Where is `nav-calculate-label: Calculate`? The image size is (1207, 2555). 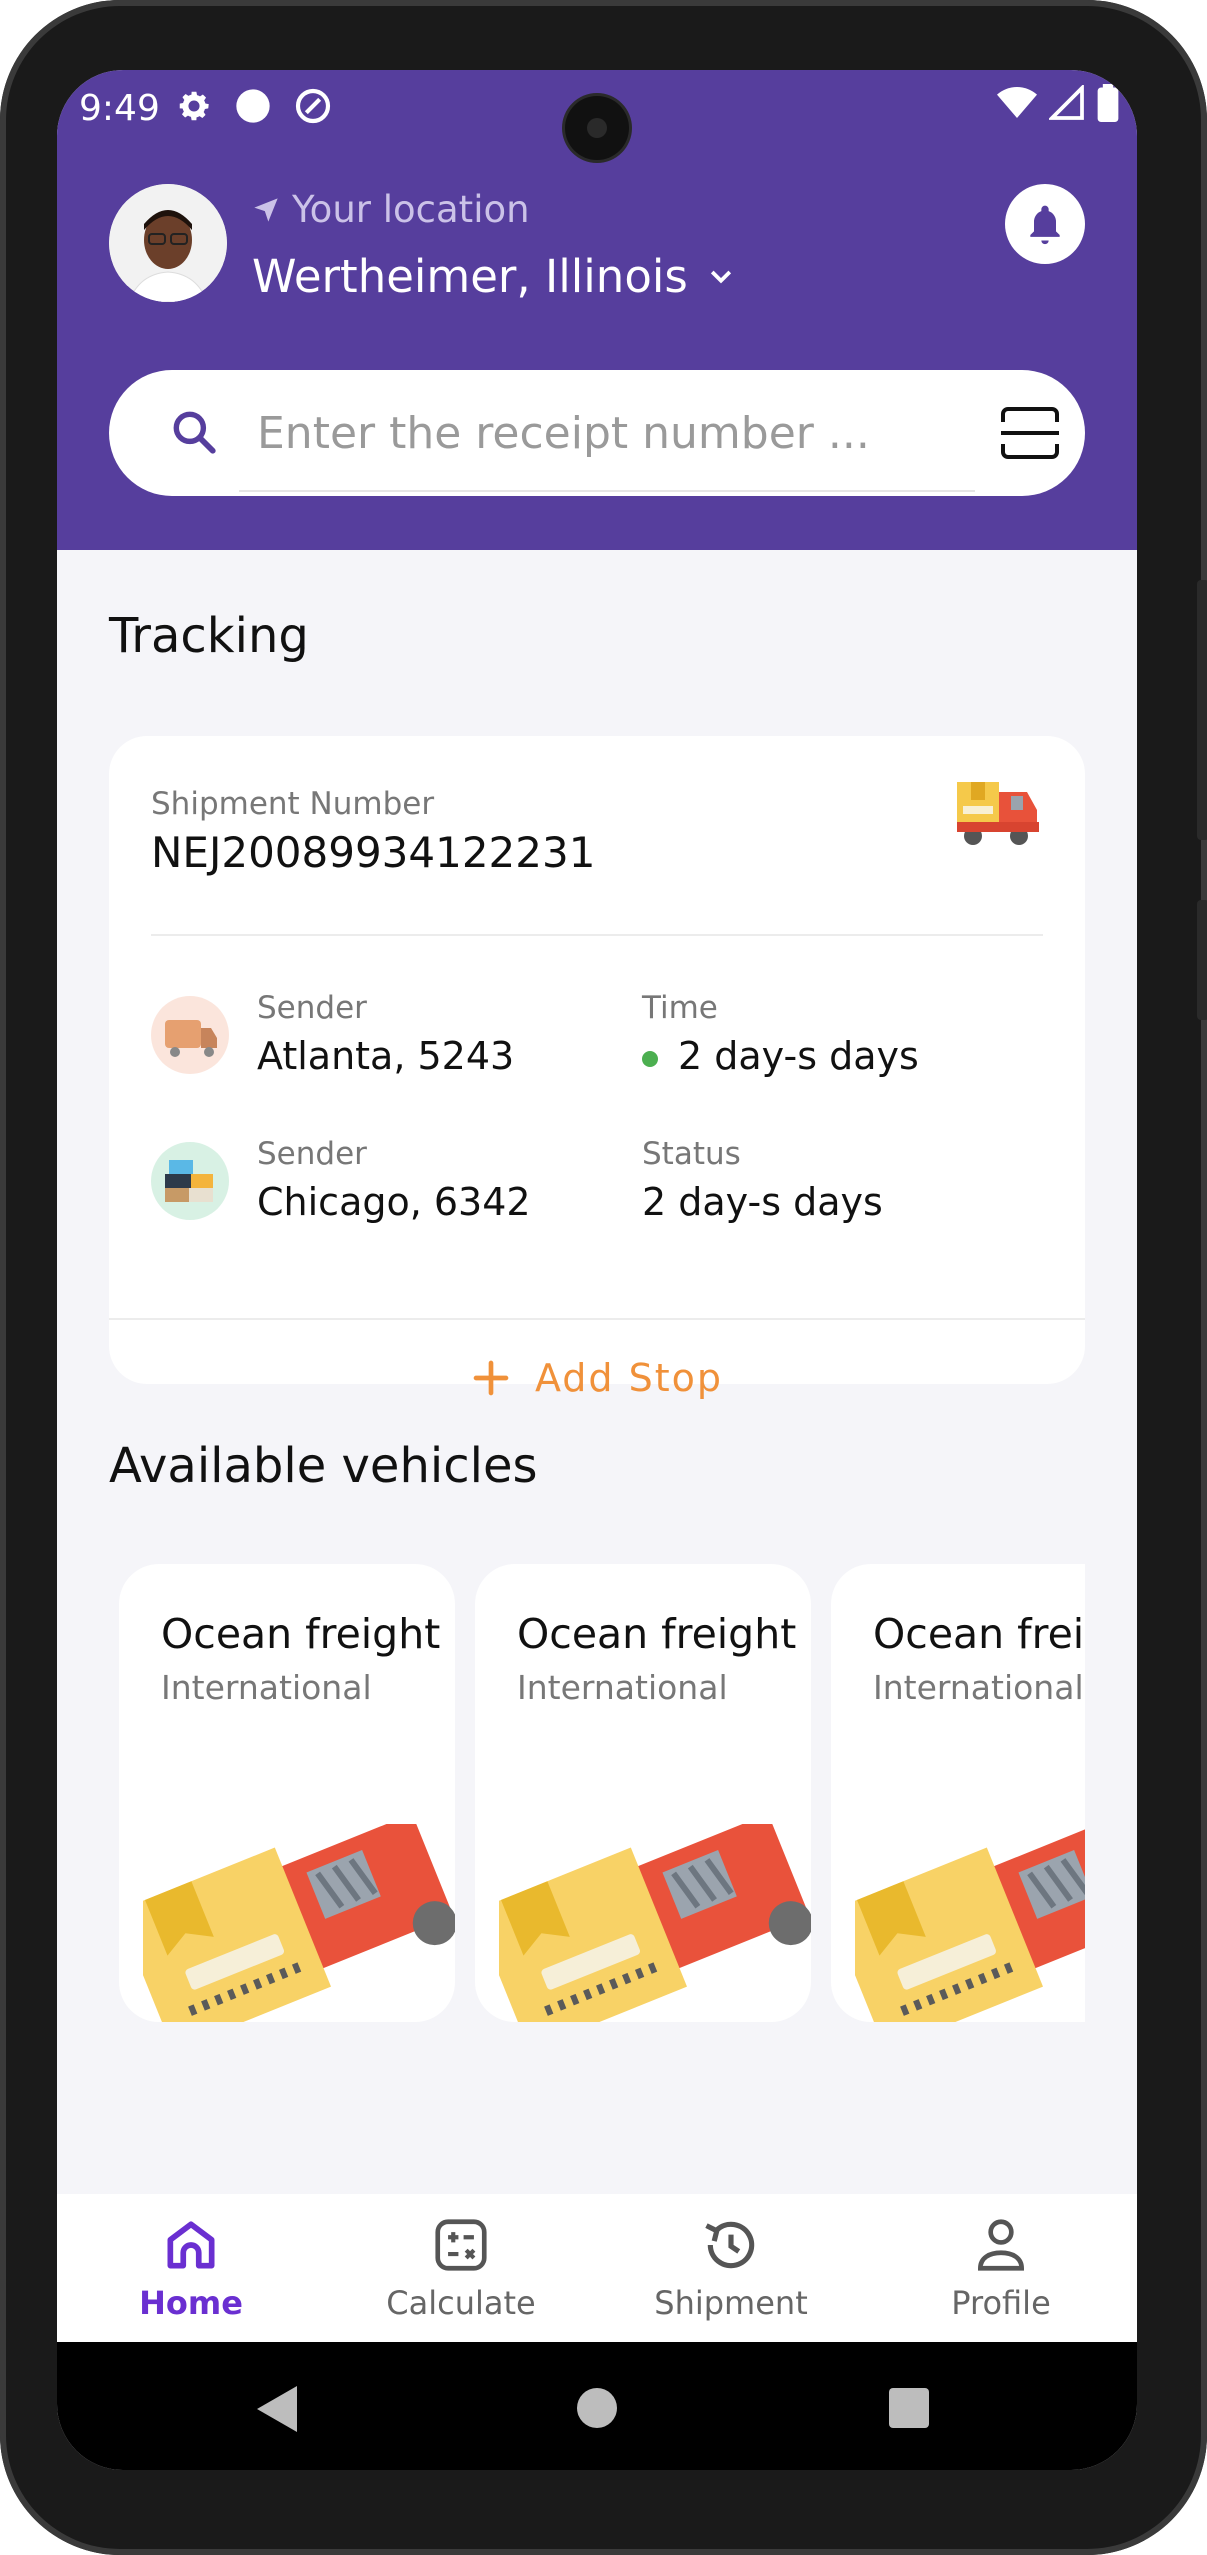
nav-calculate-label: Calculate is located at coordinates (461, 2303).